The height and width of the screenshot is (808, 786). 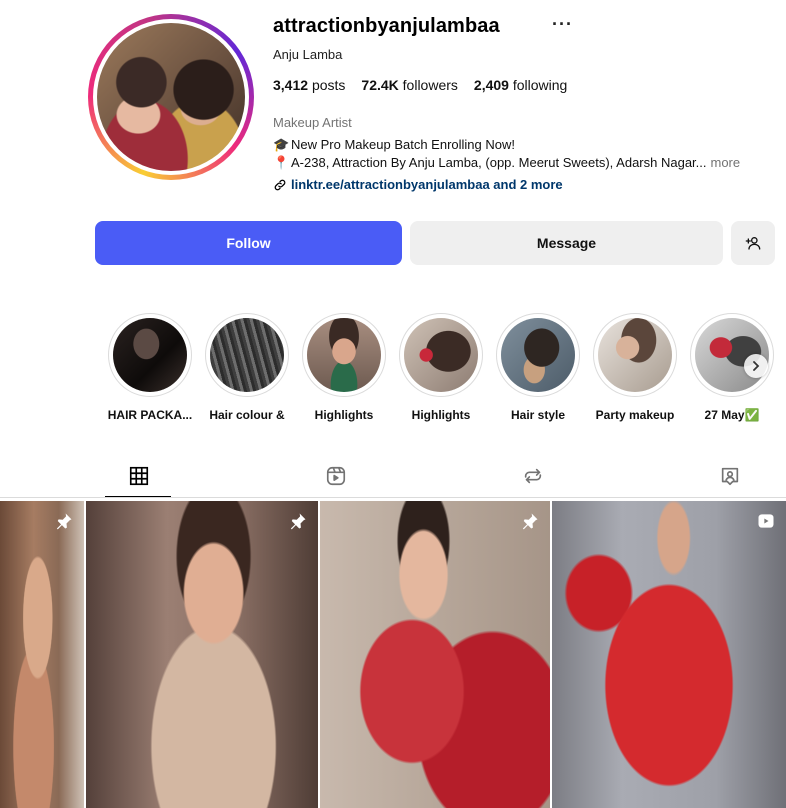 I want to click on tab-posts, so click(x=139, y=476).